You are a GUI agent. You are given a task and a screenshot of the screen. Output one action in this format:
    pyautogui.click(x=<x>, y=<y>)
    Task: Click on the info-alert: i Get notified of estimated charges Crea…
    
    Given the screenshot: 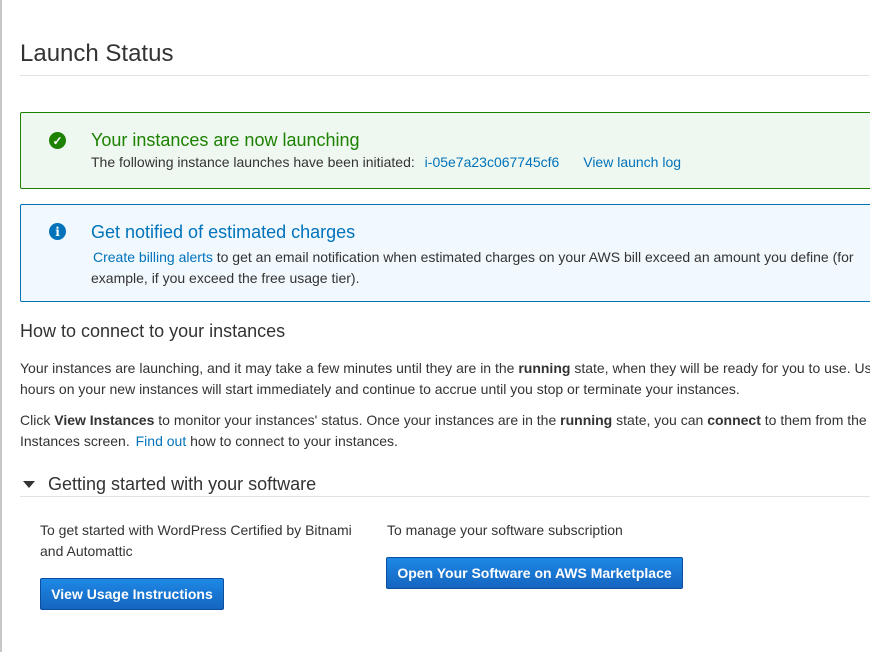 What is the action you would take?
    pyautogui.click(x=445, y=253)
    